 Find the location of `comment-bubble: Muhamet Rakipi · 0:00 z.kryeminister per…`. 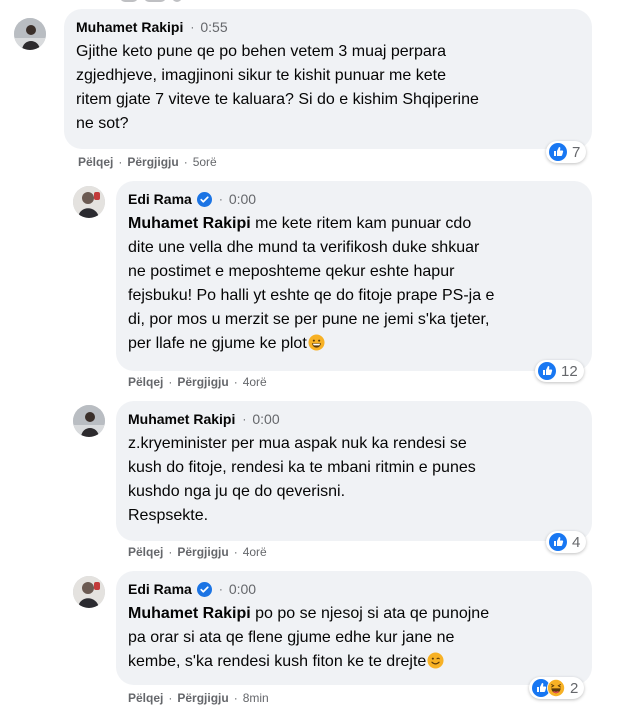

comment-bubble: Muhamet Rakipi · 0:00 z.kryeminister per… is located at coordinates (354, 471).